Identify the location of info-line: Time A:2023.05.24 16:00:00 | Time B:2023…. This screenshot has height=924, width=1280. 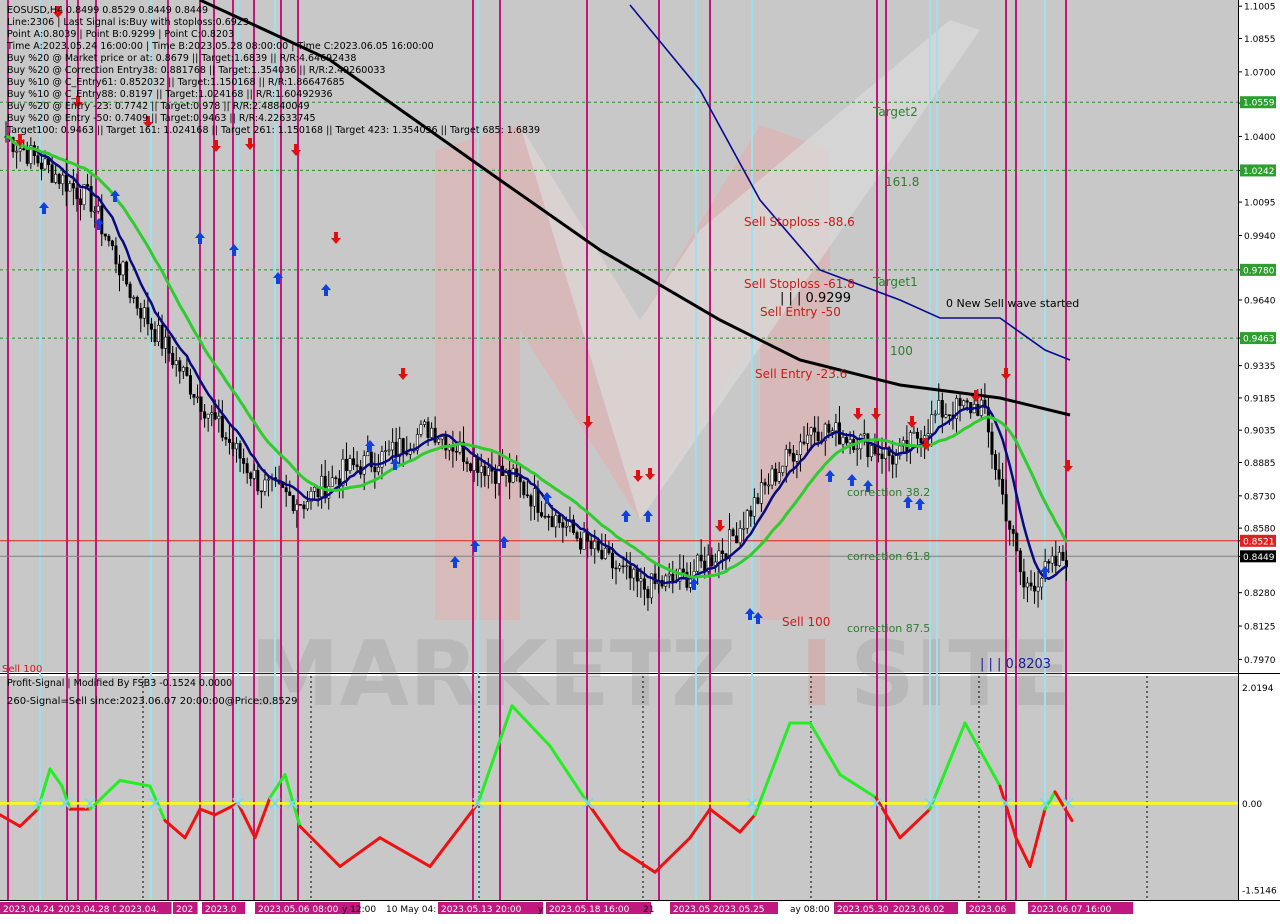
(220, 46).